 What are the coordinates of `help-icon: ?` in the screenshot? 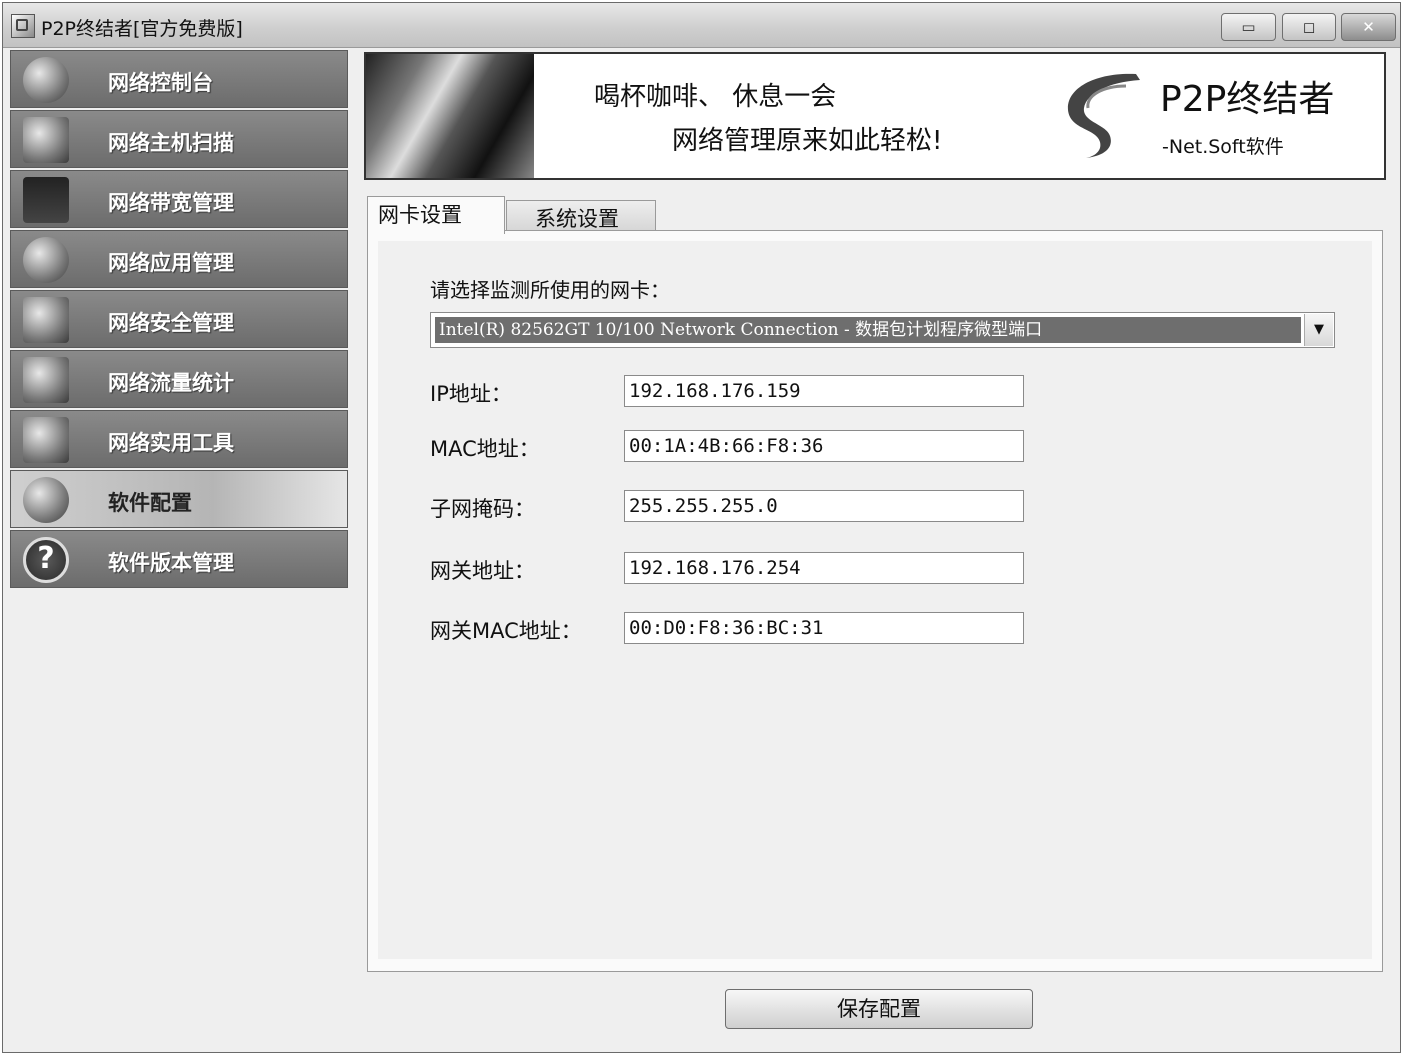 It's located at (46, 560).